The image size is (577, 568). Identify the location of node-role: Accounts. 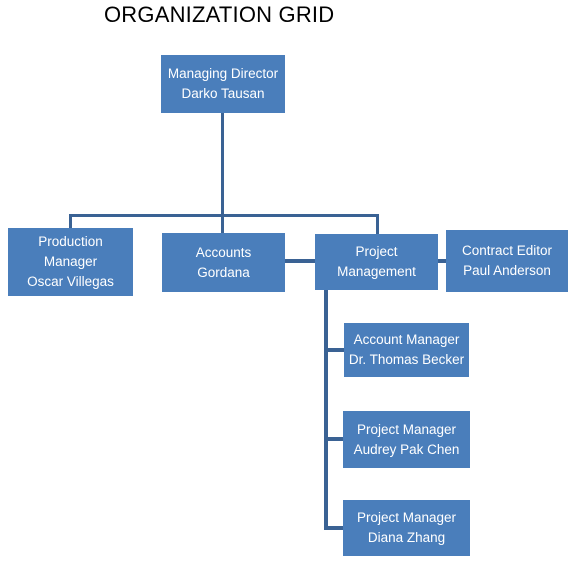
(223, 252).